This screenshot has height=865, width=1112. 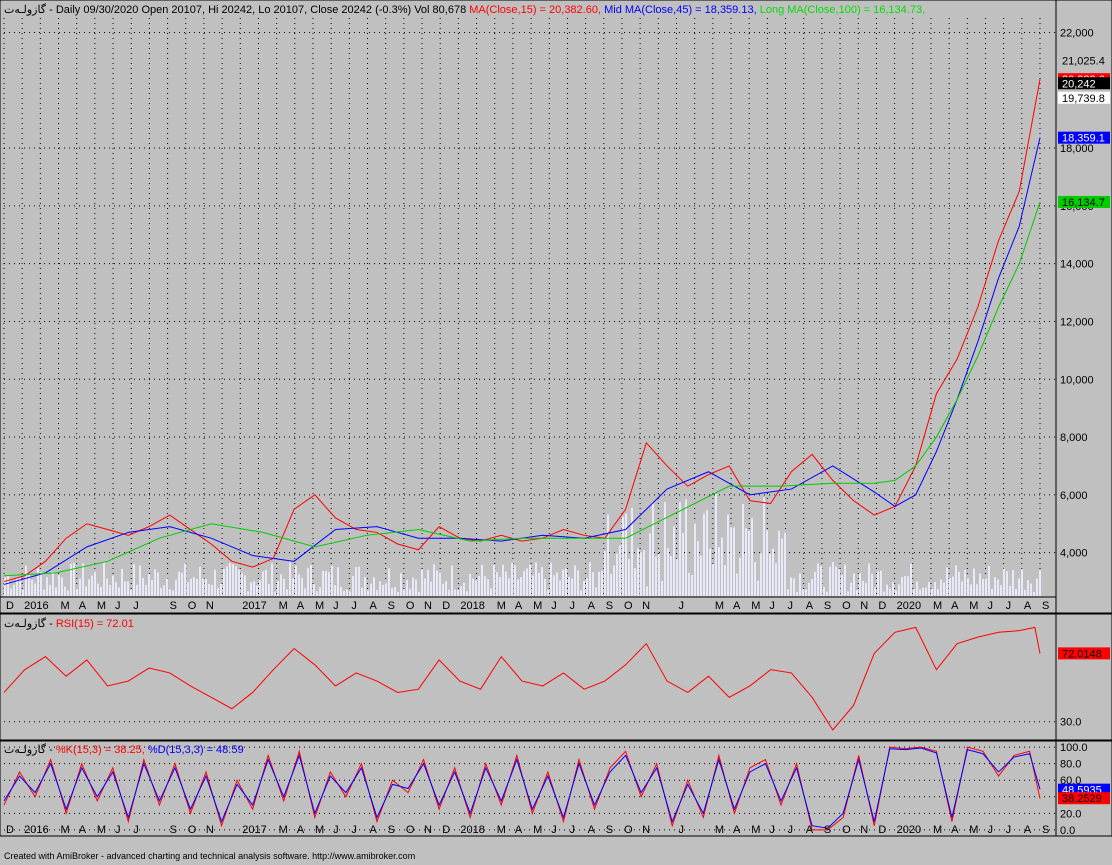 What do you see at coordinates (410, 606) in the screenshot?
I see `x-tick-label: O` at bounding box center [410, 606].